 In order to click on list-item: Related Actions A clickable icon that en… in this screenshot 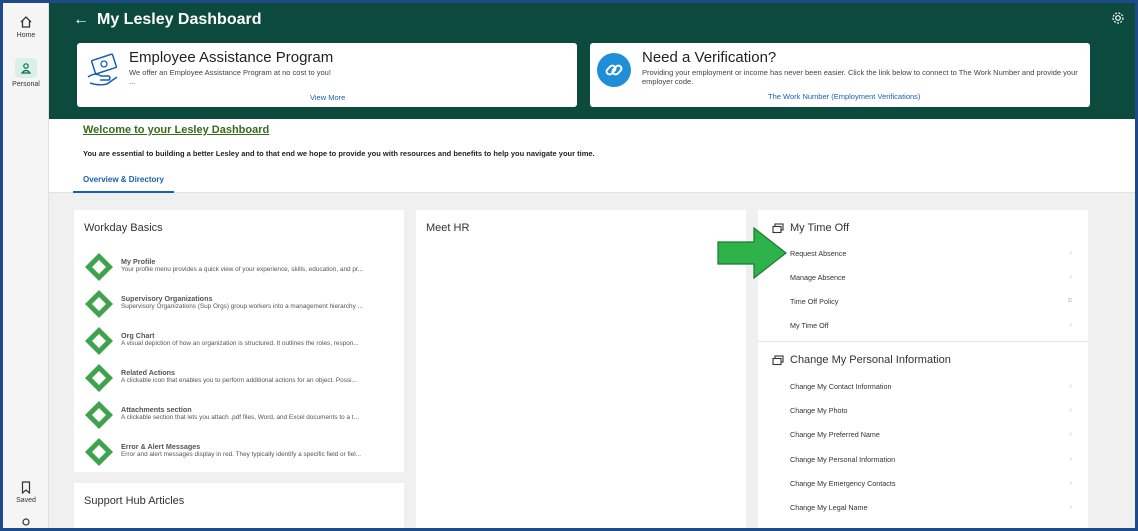, I will do `click(241, 380)`.